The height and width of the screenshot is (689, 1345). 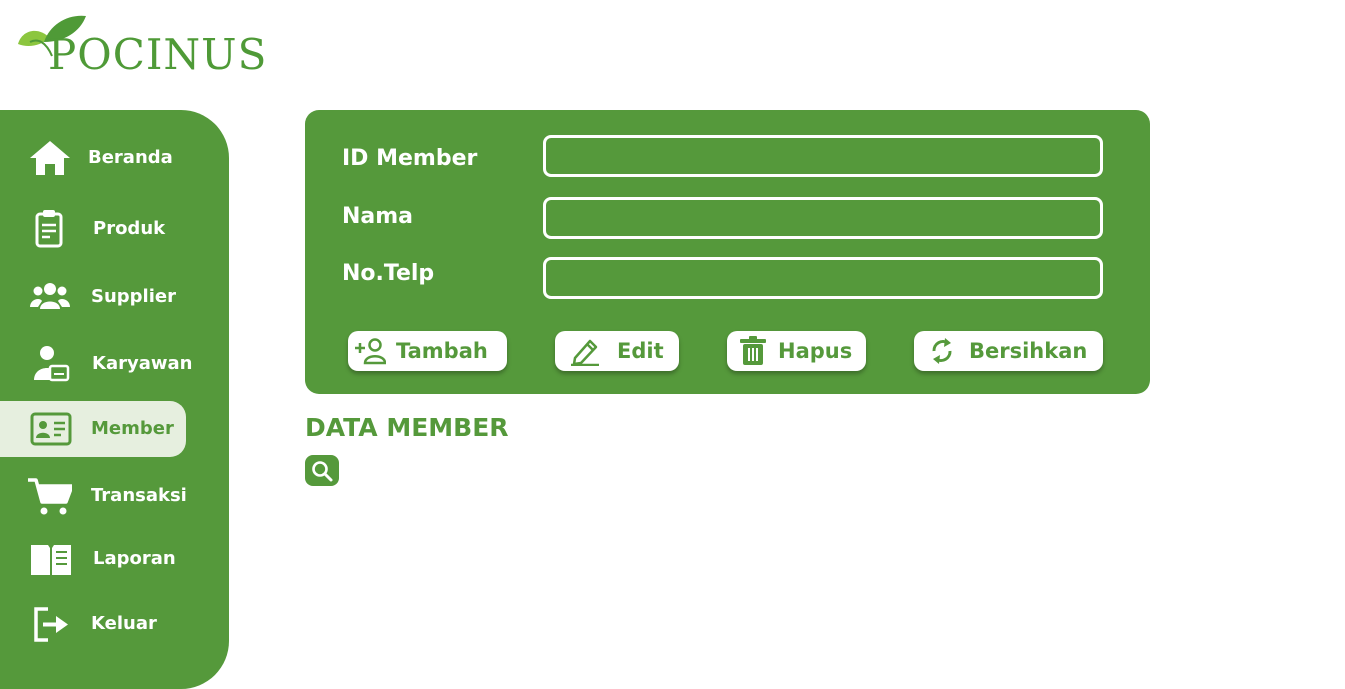 I want to click on clear-button: Bersihkan, so click(x=1008, y=351).